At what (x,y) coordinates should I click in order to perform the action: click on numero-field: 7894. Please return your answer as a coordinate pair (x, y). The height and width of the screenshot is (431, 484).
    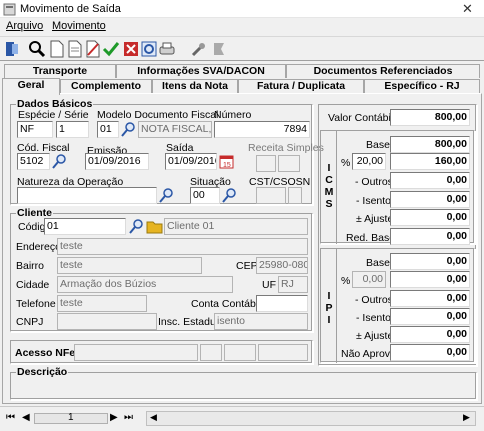
    Looking at the image, I should click on (262, 129).